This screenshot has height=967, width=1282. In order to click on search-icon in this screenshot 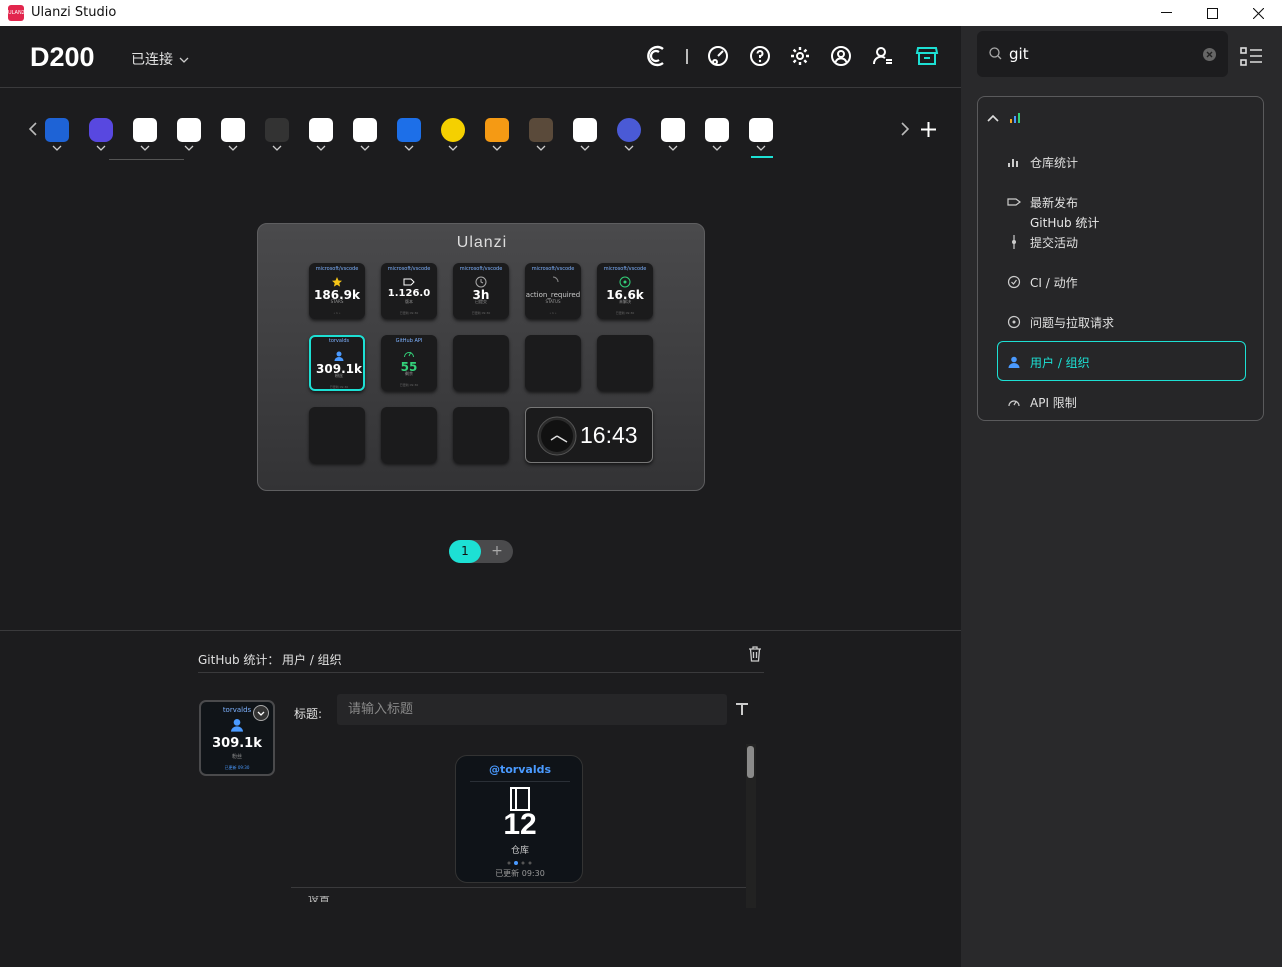, I will do `click(995, 53)`.